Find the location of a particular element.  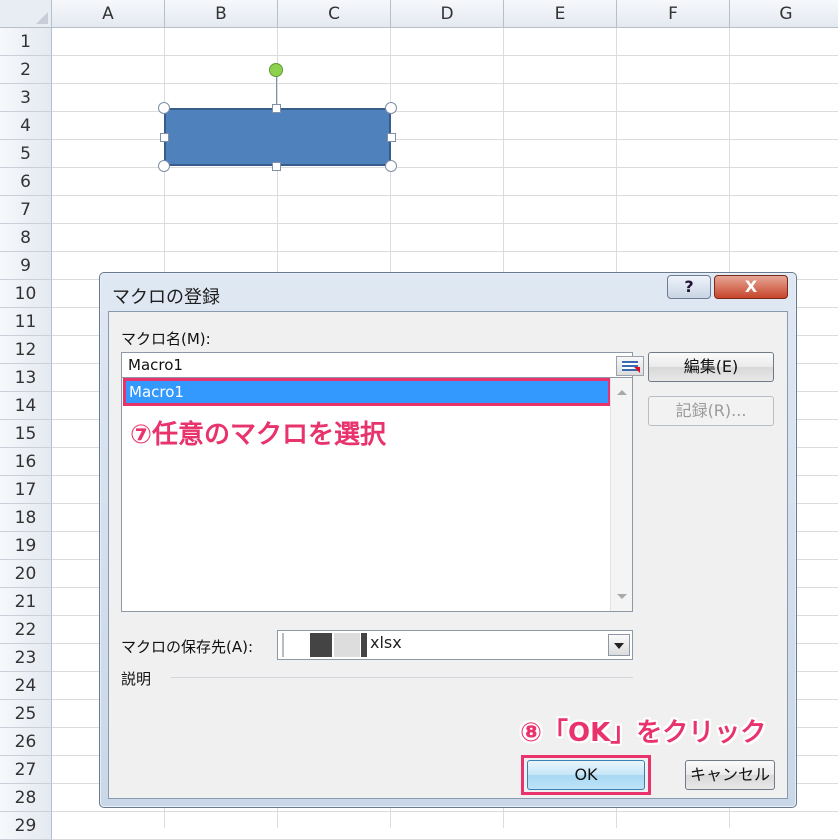

resize-handle-bottom is located at coordinates (276, 166).